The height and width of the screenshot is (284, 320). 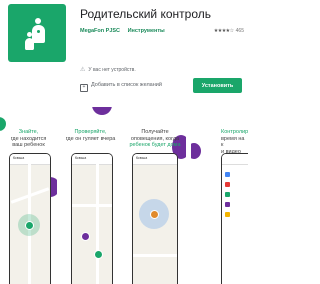 What do you see at coordinates (219, 195) in the screenshot?
I see `screenshot-4: Контролир время на к и видео` at bounding box center [219, 195].